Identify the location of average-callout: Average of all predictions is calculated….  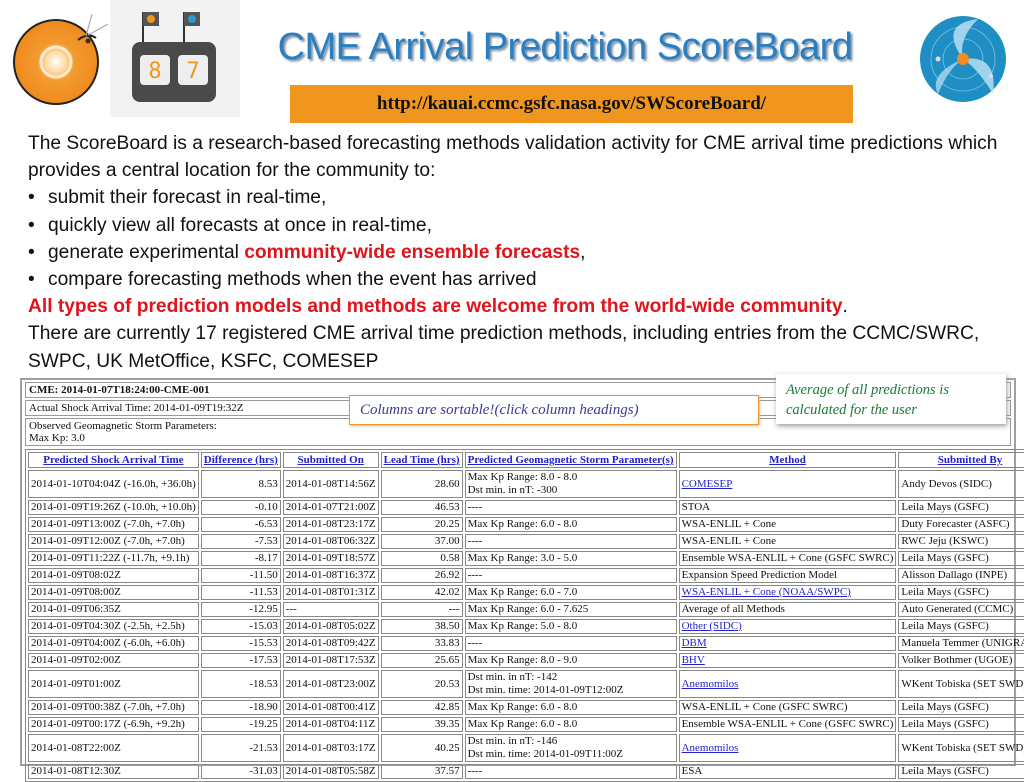
(891, 399).